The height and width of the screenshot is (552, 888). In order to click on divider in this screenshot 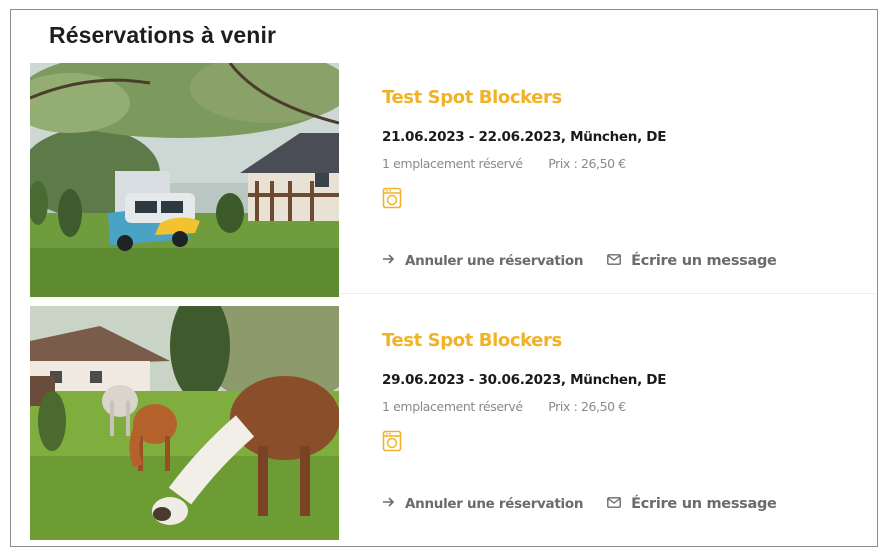, I will do `click(608, 293)`.